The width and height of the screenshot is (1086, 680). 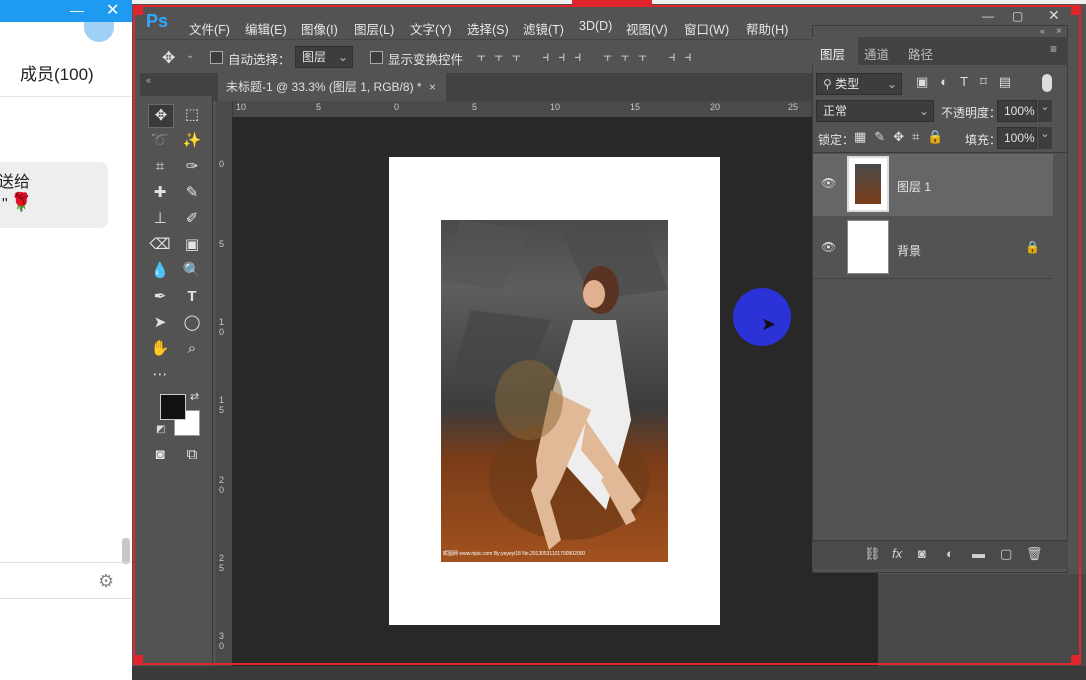 I want to click on healing-brush-icon: ✚, so click(x=160, y=193).